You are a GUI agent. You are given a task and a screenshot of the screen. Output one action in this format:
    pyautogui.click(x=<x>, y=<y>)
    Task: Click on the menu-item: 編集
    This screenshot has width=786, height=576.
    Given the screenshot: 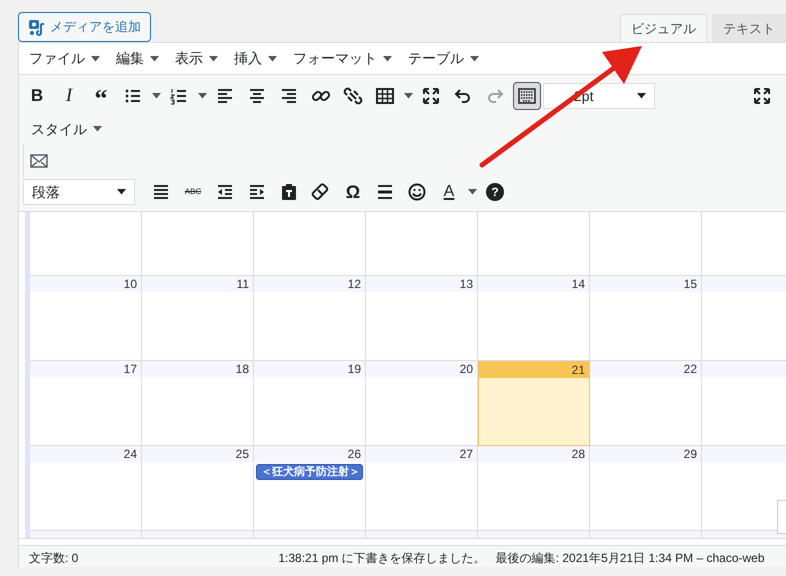 What is the action you would take?
    pyautogui.click(x=137, y=58)
    